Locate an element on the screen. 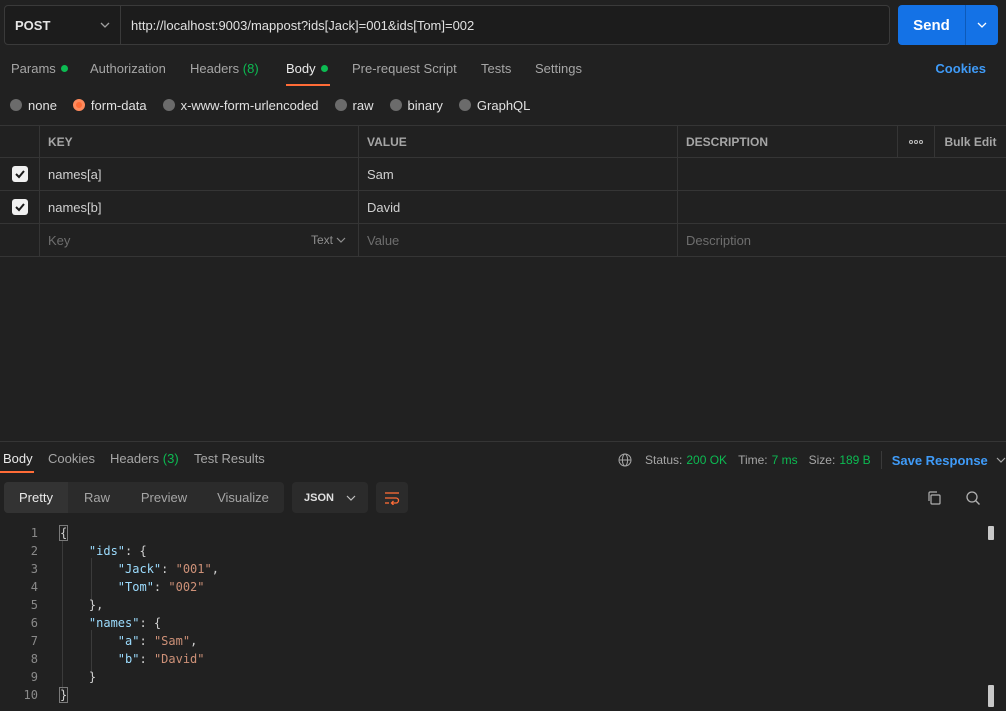 The width and height of the screenshot is (1006, 711). code-line: 3 "Jack": "001", is located at coordinates (490, 569).